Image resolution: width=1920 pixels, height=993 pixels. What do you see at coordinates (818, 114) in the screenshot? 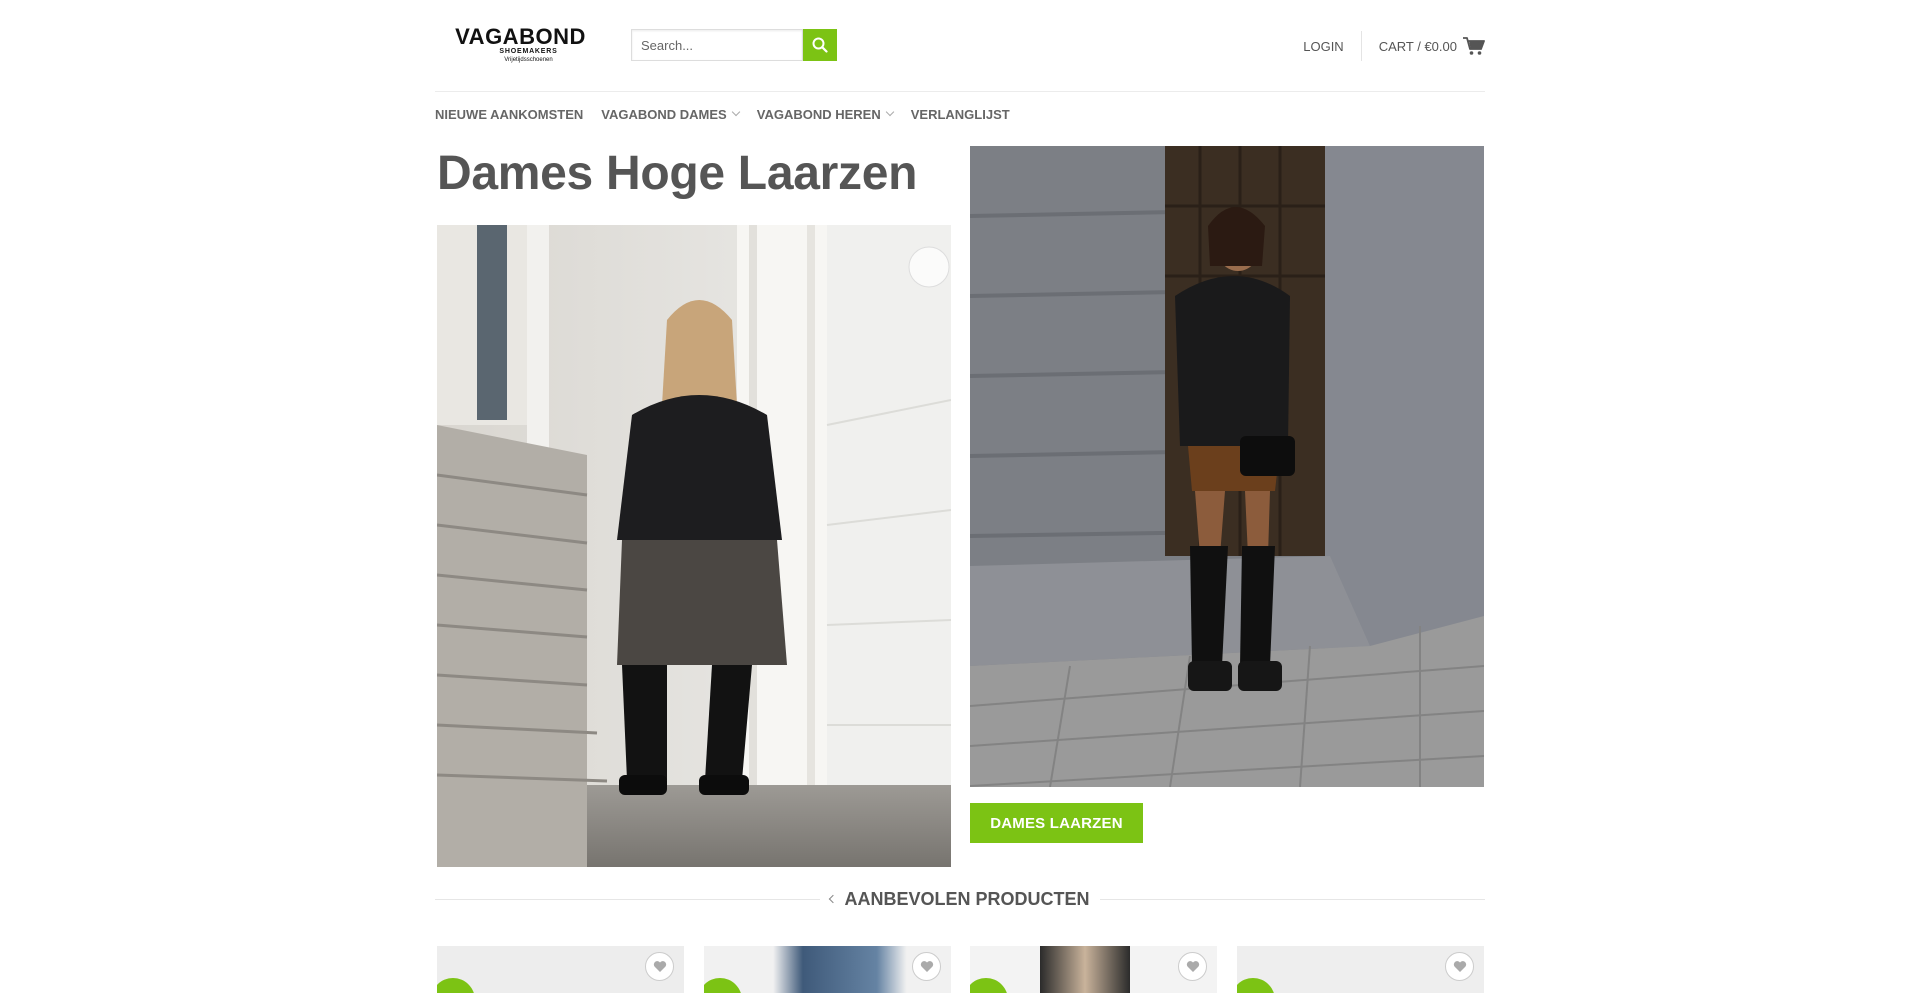
I see `nav-item-label: VAGABOND HEREN` at bounding box center [818, 114].